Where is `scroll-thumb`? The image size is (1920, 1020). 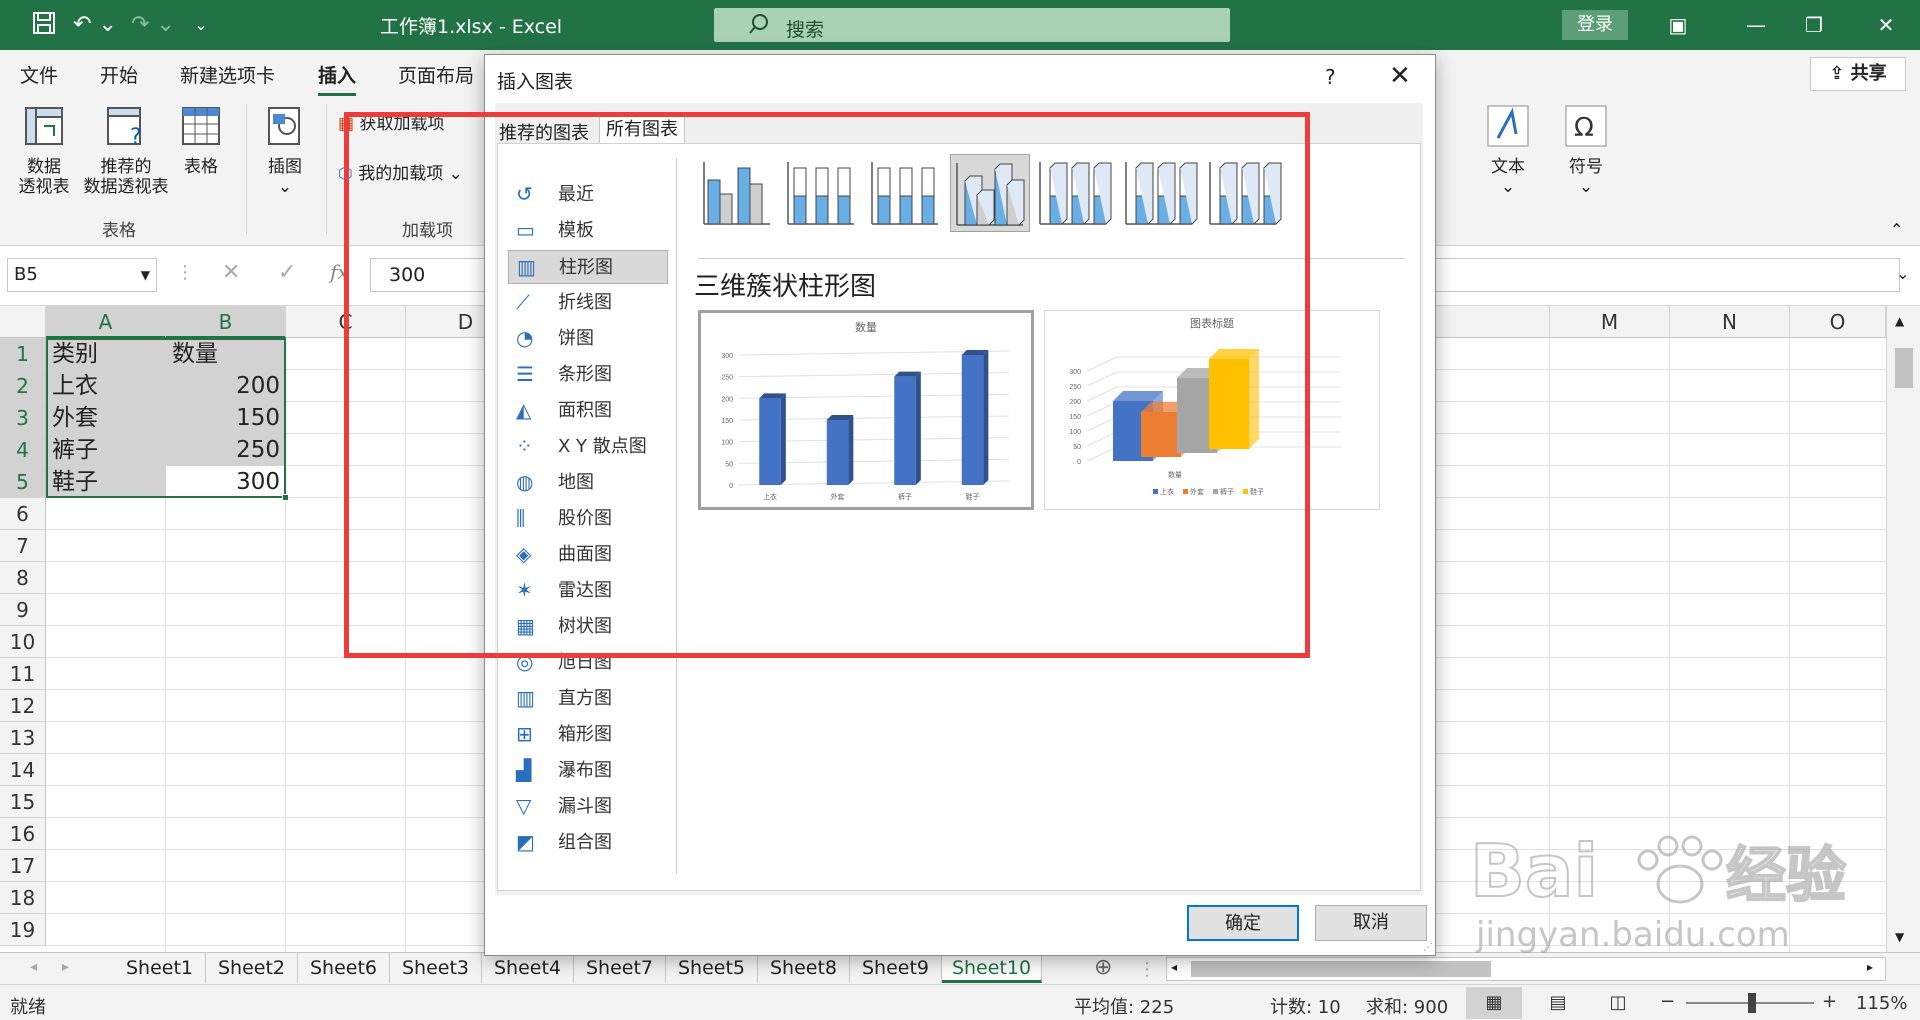
scroll-thumb is located at coordinates (1904, 368).